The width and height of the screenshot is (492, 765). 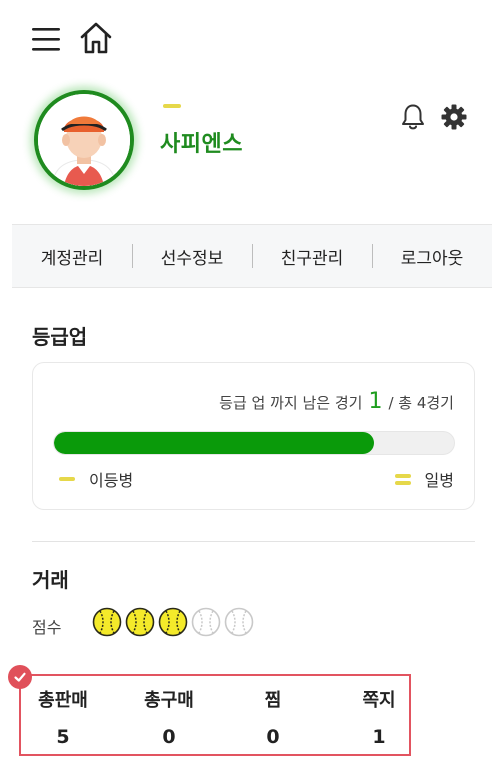 What do you see at coordinates (47, 627) in the screenshot?
I see `score-label: 점수` at bounding box center [47, 627].